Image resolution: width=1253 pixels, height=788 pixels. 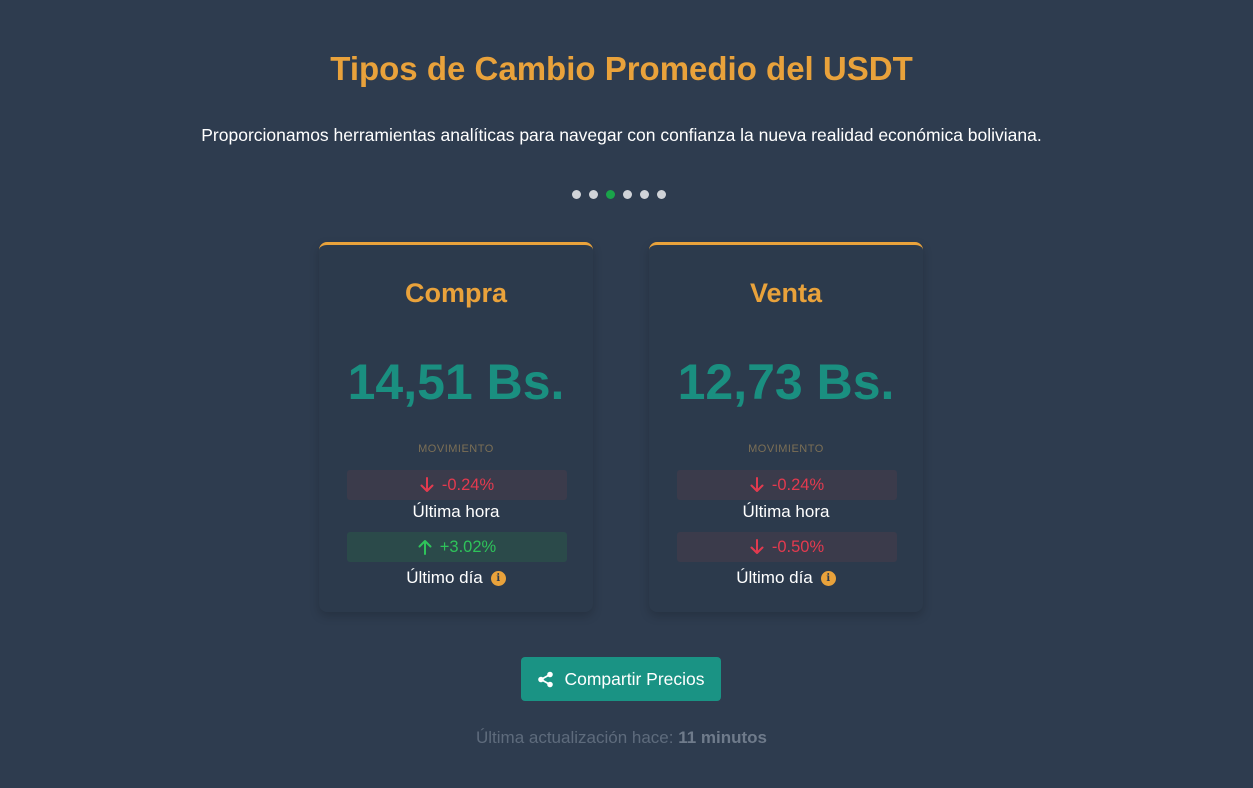 I want to click on share-prices-button: Compartir Precios, so click(x=621, y=679).